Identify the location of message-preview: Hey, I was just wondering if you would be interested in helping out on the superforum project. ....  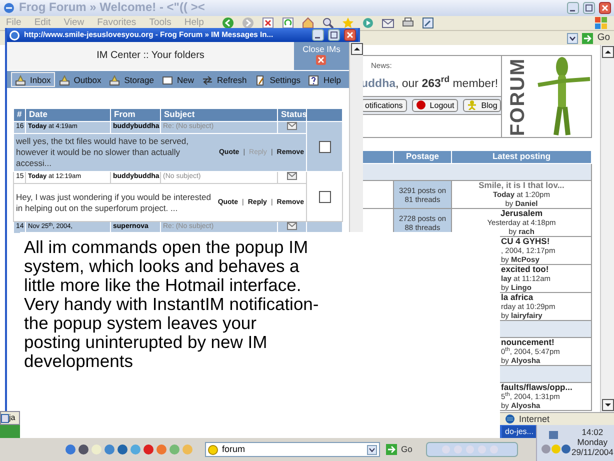
(114, 203).